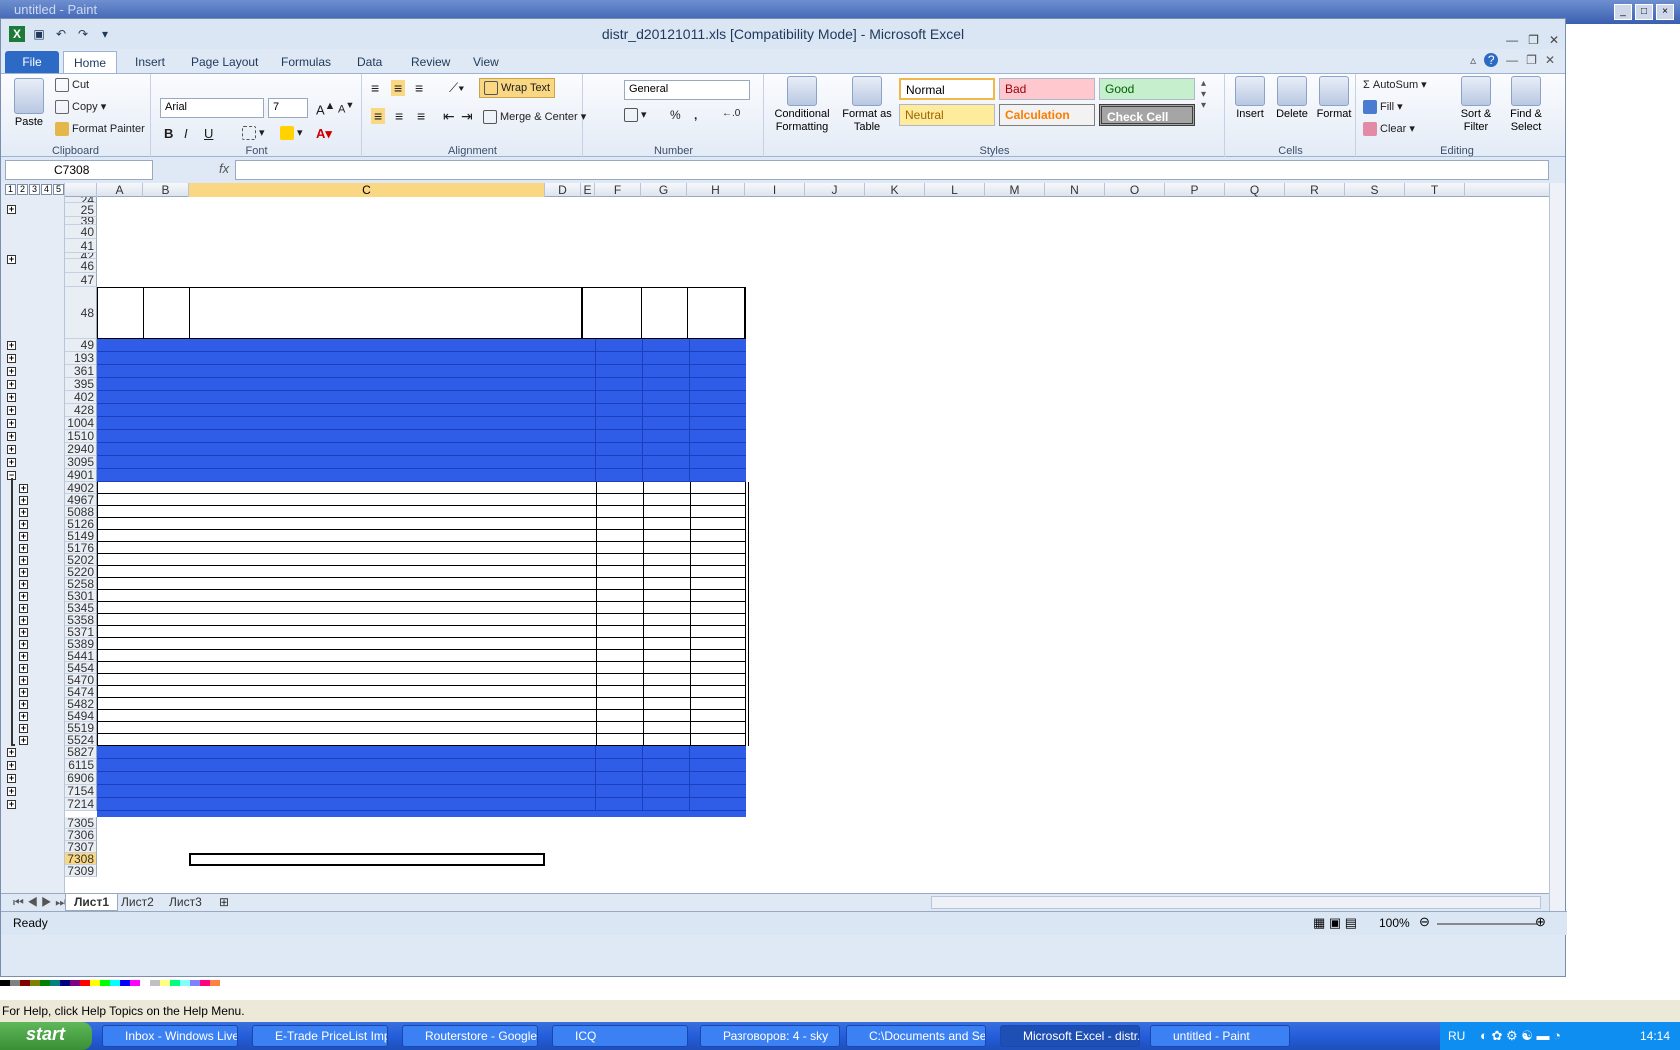  What do you see at coordinates (421, 116) in the screenshot?
I see `align-right-button: ≡` at bounding box center [421, 116].